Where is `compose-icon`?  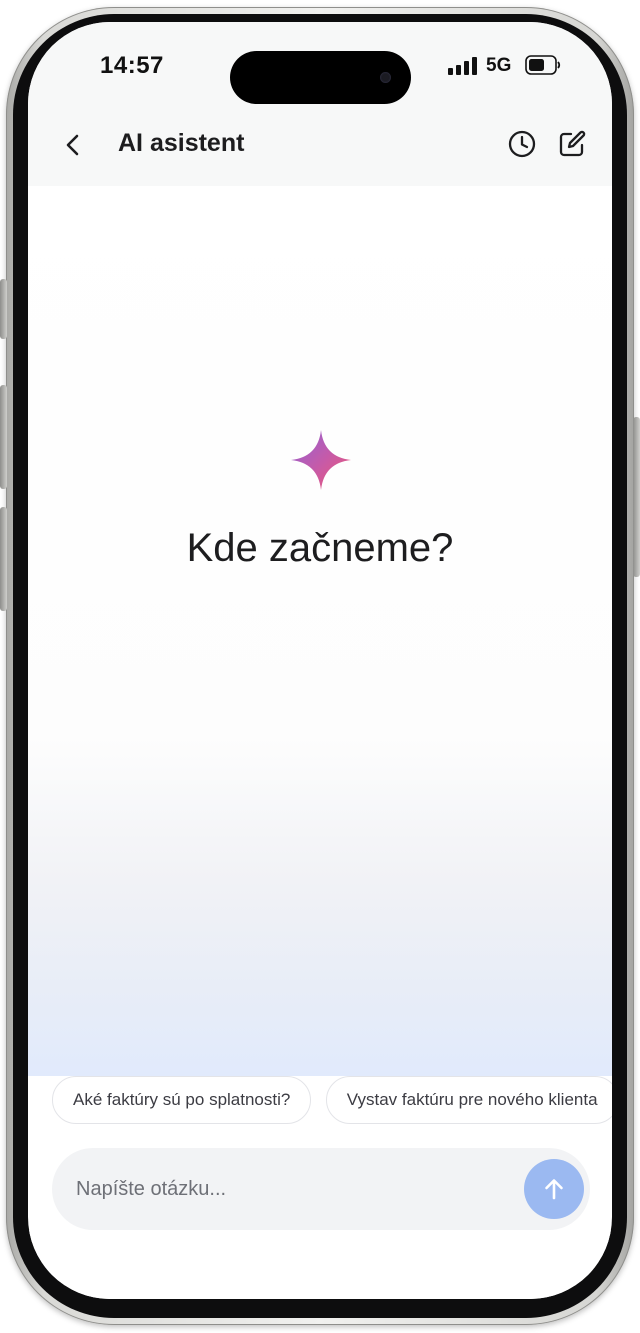 compose-icon is located at coordinates (572, 143).